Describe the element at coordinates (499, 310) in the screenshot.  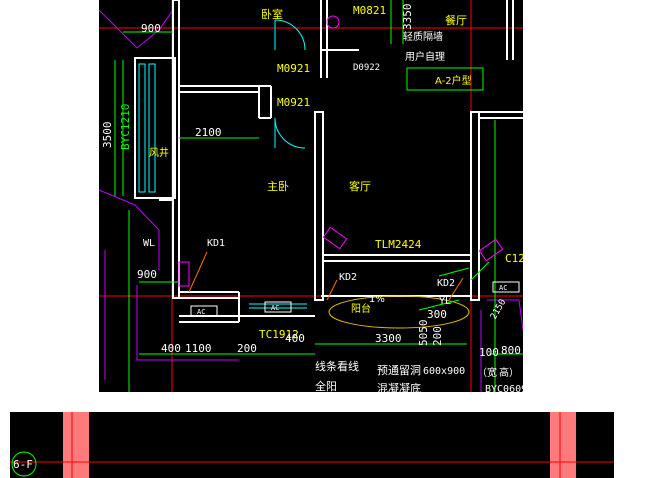
I see `dim-2150: 2150` at that location.